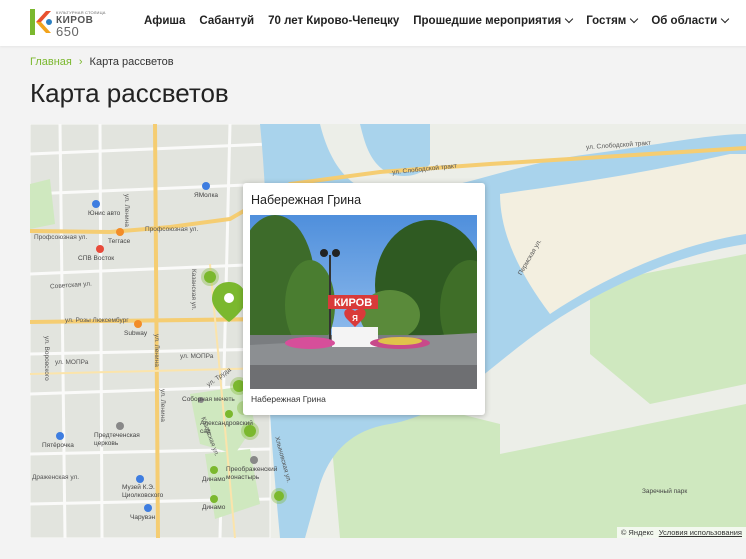 Image resolution: width=746 pixels, height=559 pixels. I want to click on poi-label: Чарувэн, so click(143, 517).